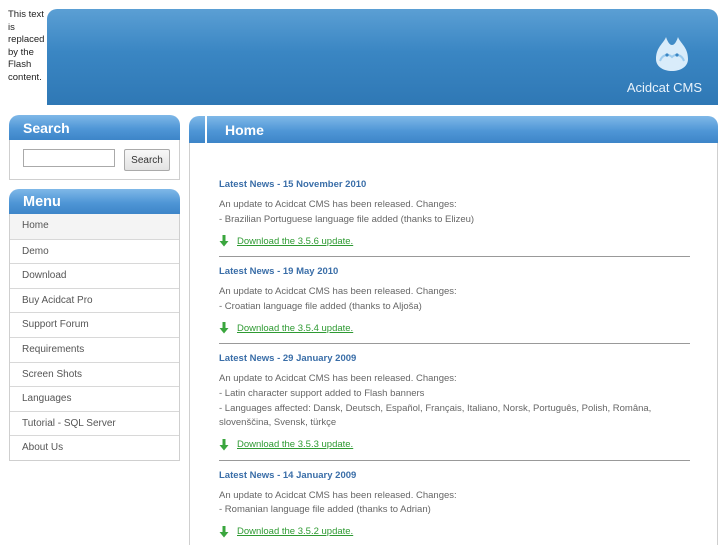  What do you see at coordinates (454, 531) in the screenshot?
I see `download-row: Download the 3.5.2 update.` at bounding box center [454, 531].